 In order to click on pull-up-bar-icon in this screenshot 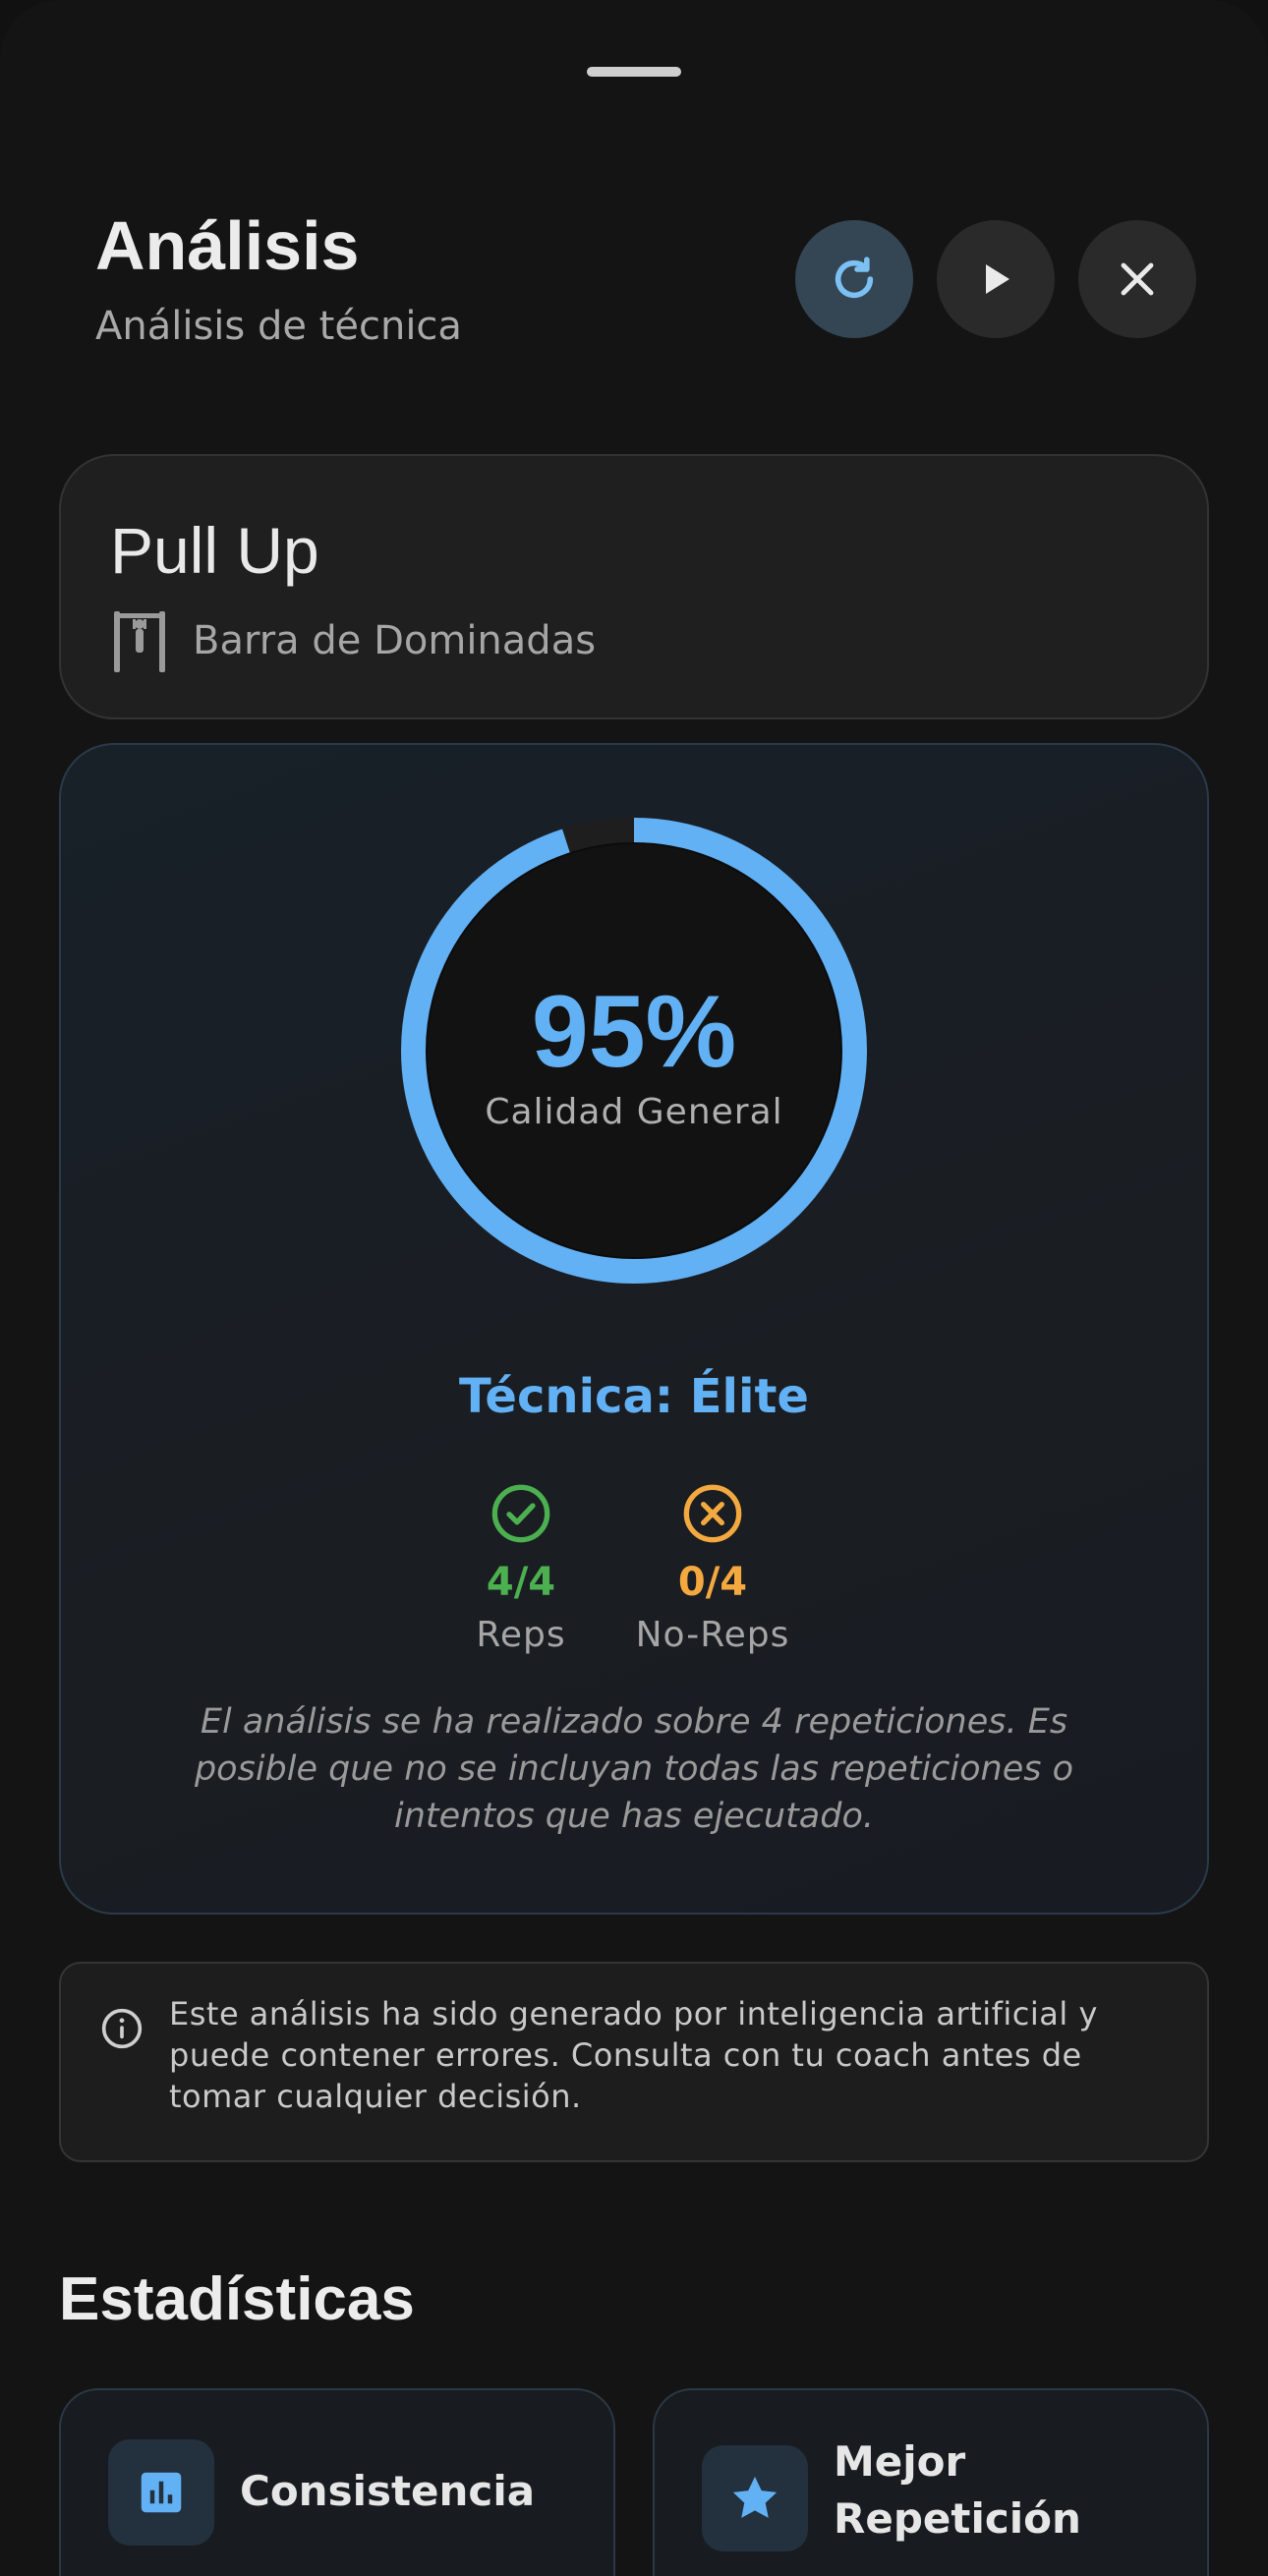, I will do `click(139, 642)`.